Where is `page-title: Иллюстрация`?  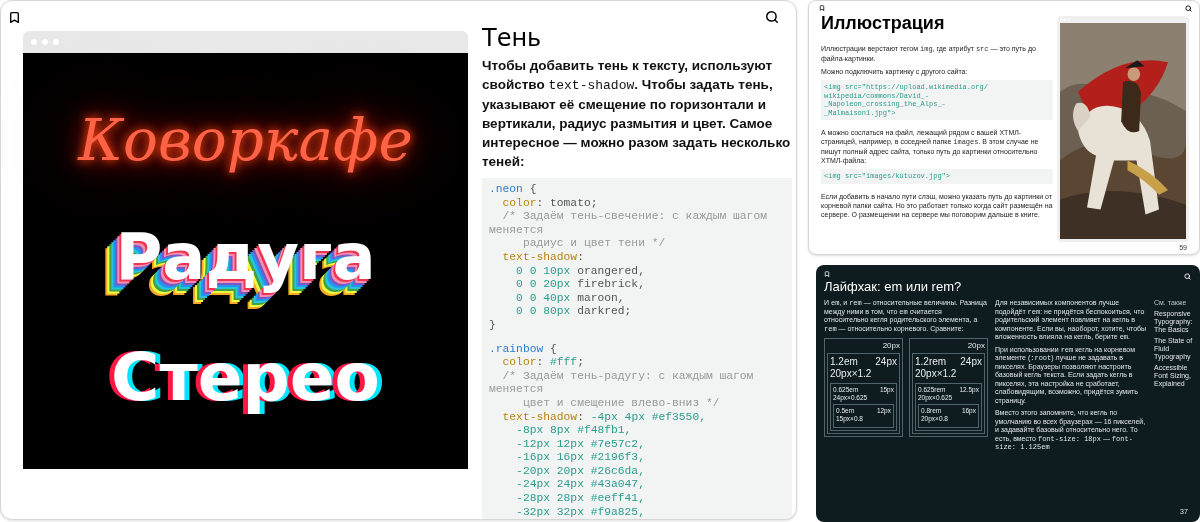 page-title: Иллюстрация is located at coordinates (883, 23).